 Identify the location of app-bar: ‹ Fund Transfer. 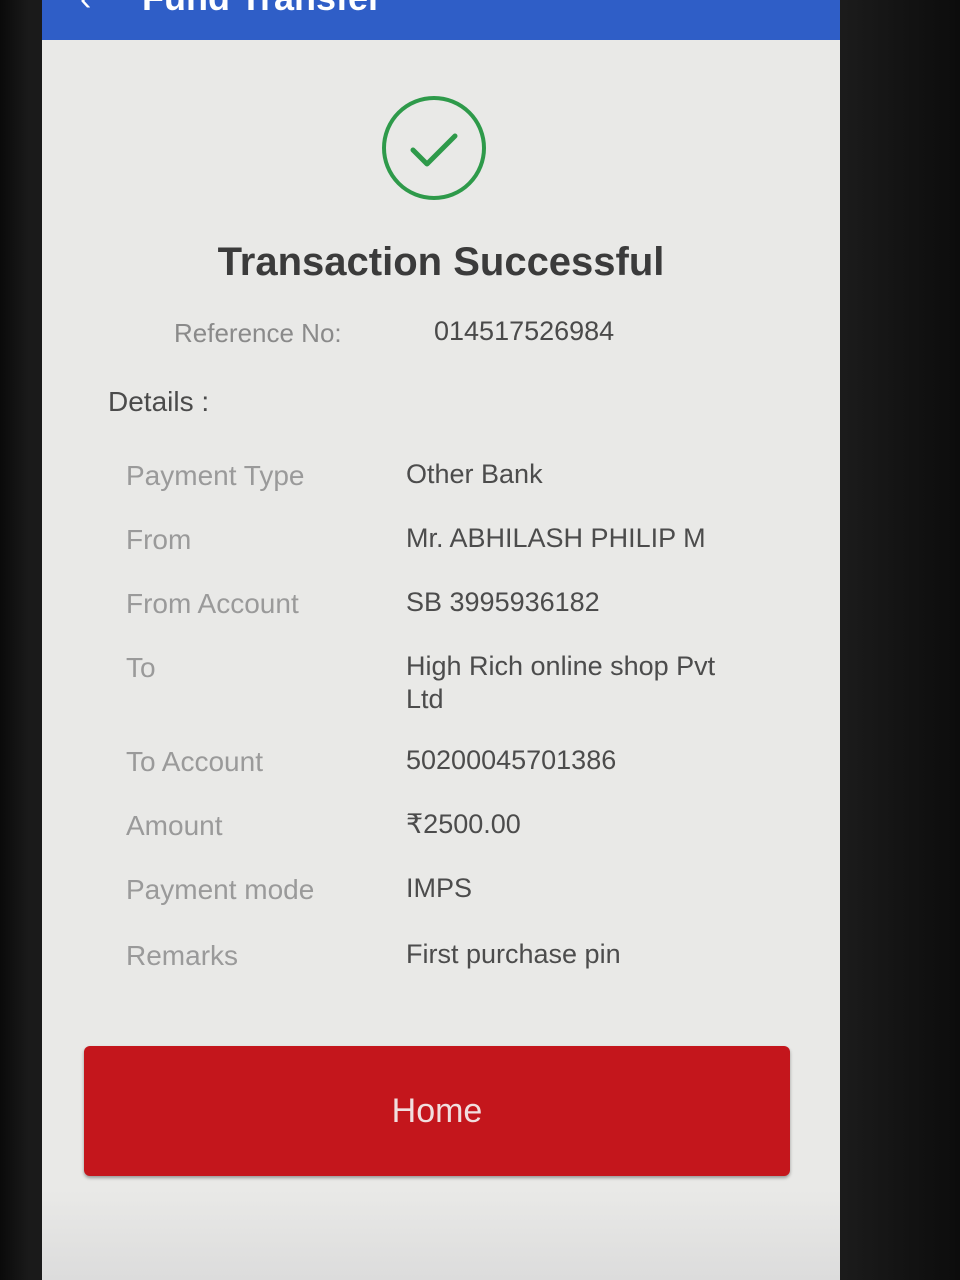
(441, 20).